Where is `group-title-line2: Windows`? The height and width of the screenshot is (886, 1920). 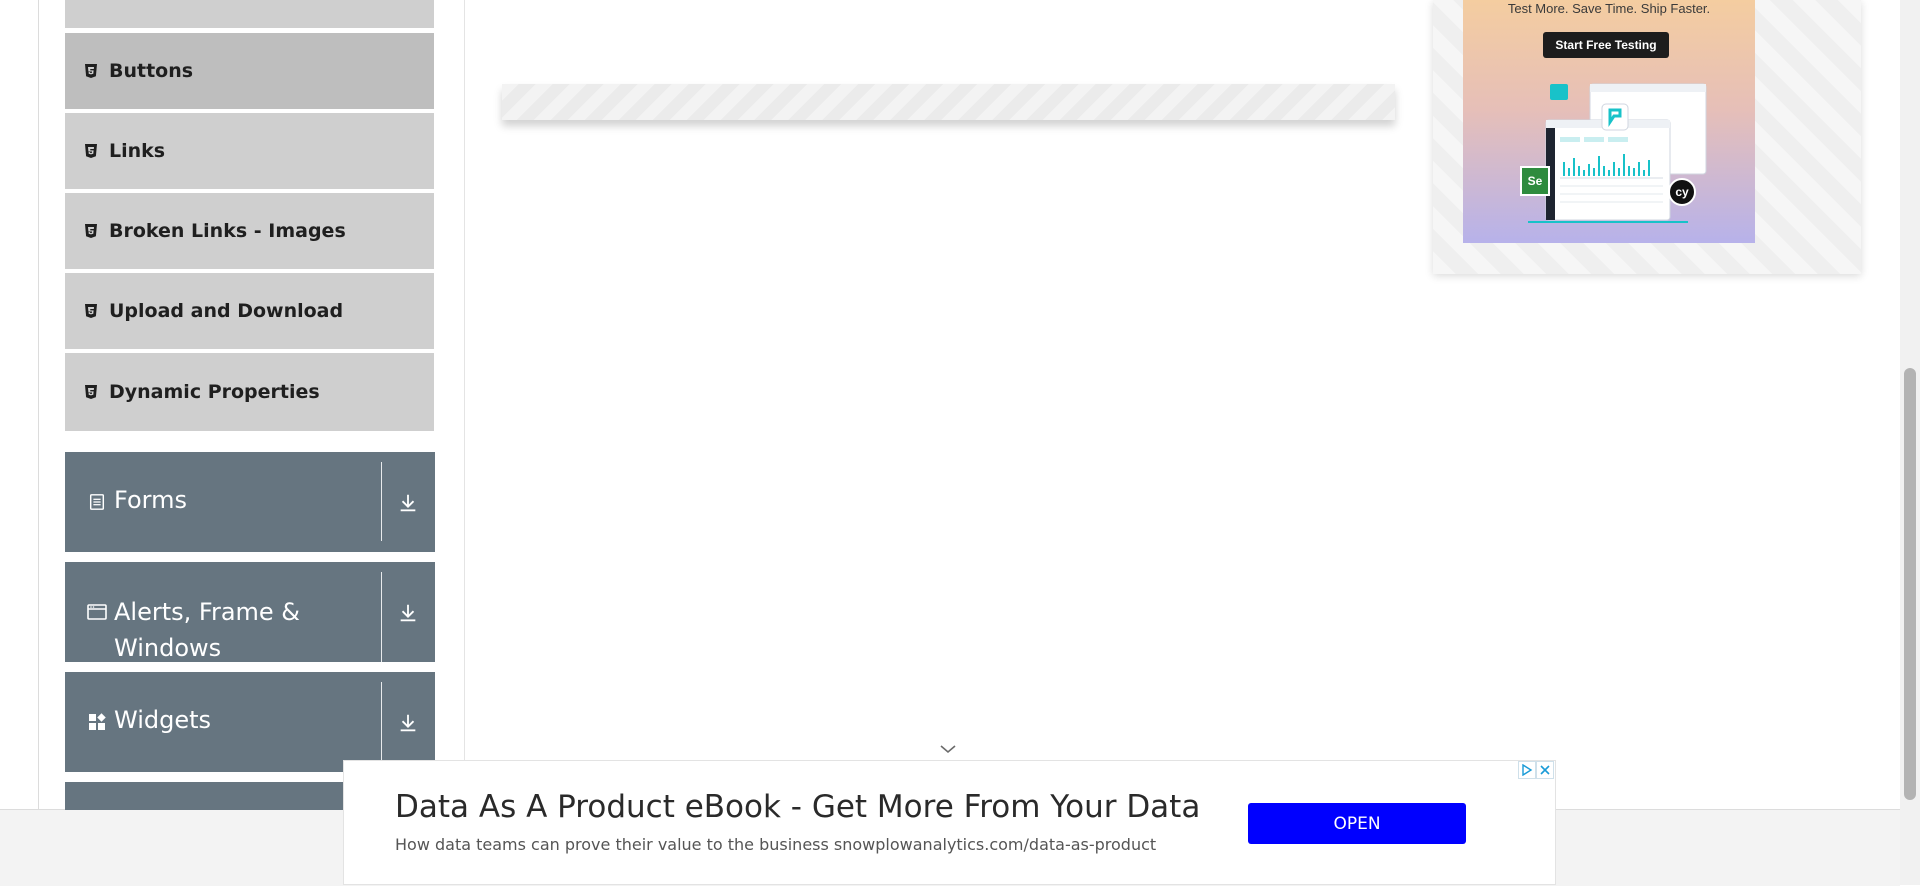
group-title-line2: Windows is located at coordinates (168, 648).